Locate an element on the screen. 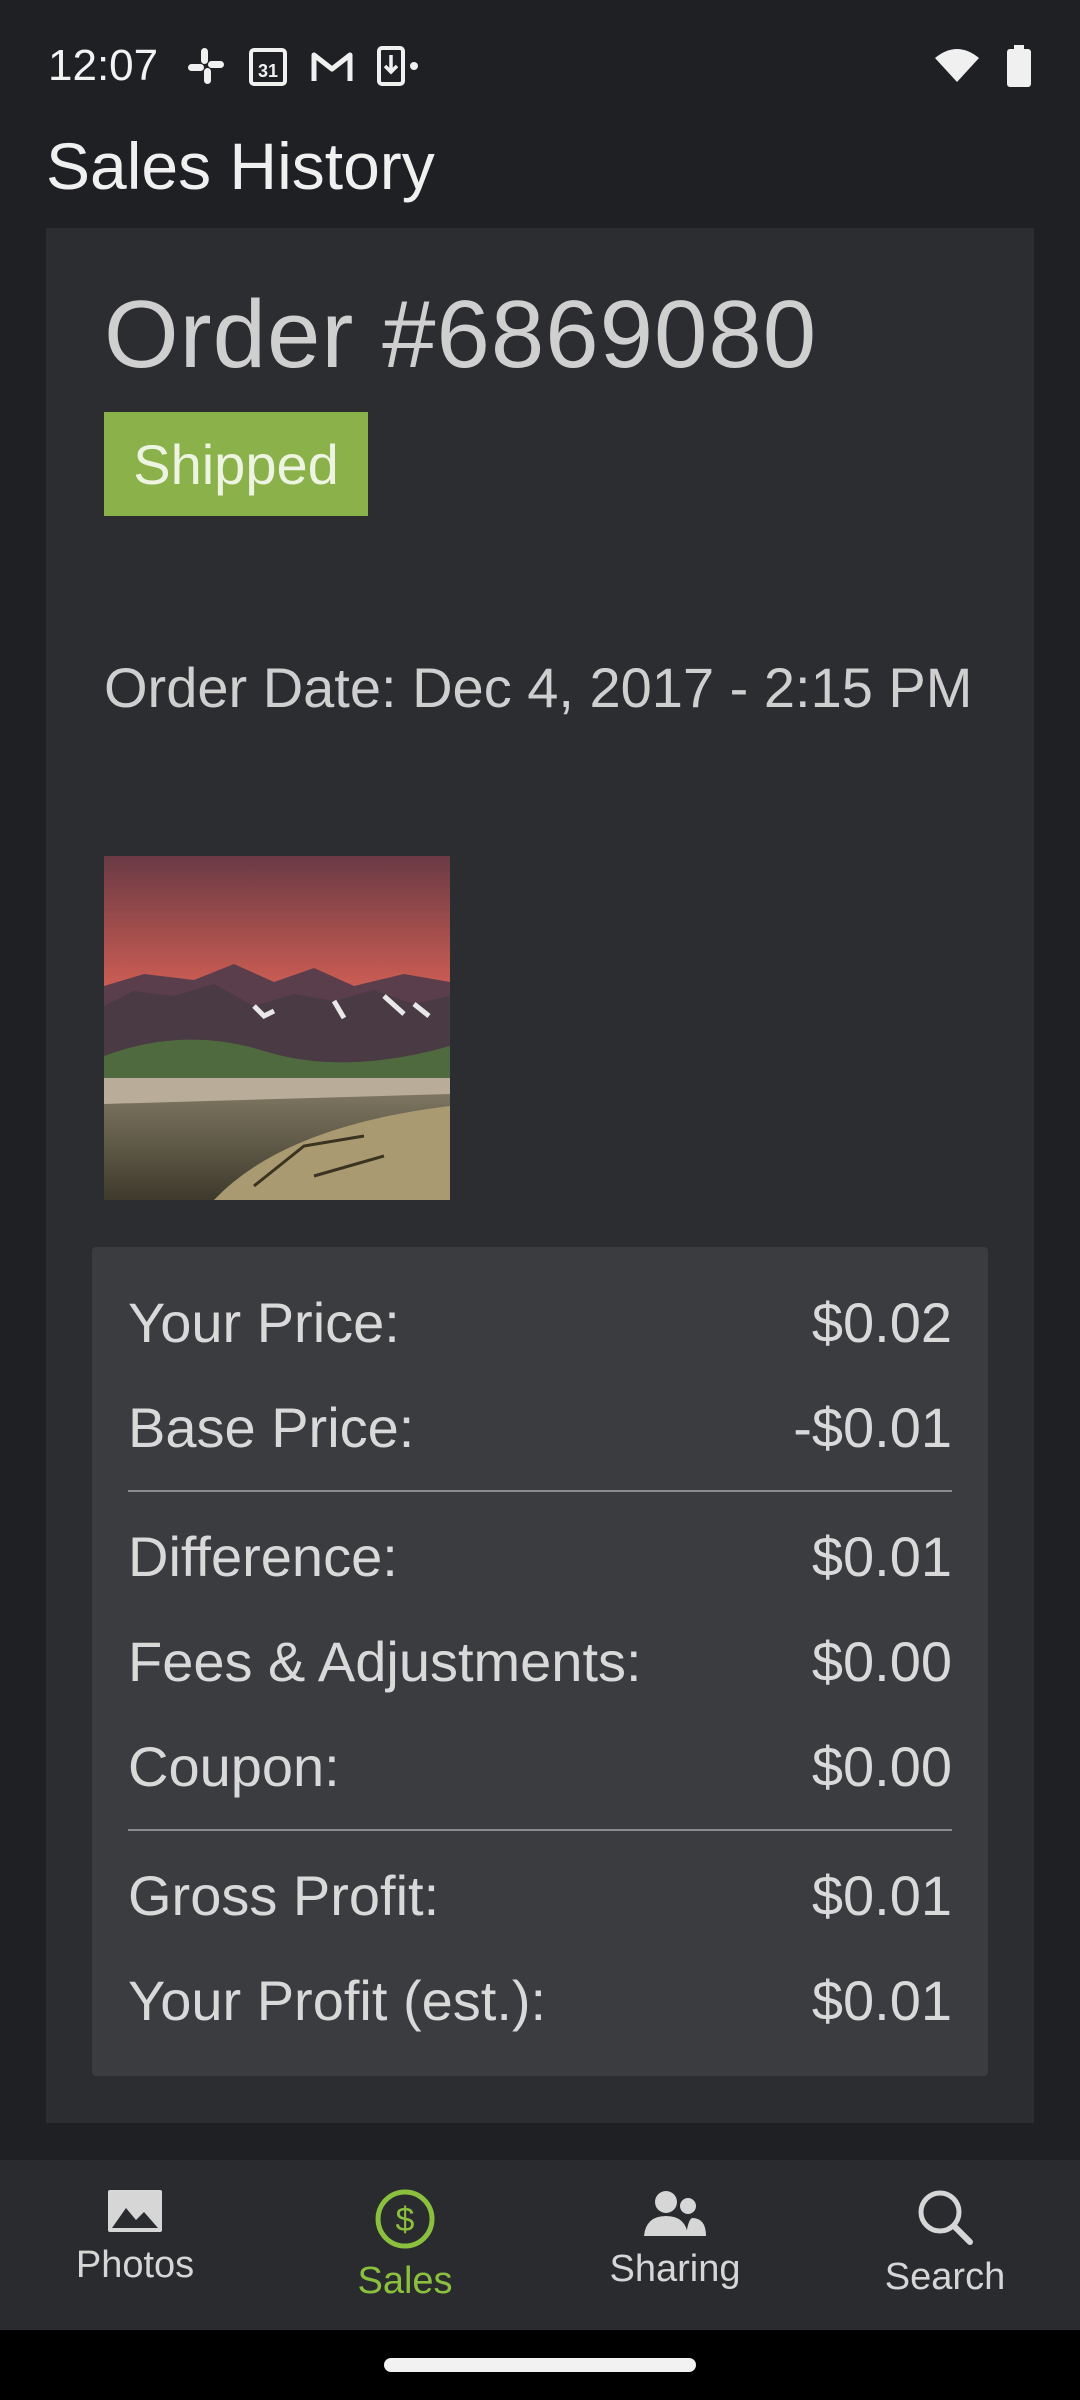 The image size is (1080, 2400). price-label: Base Price: is located at coordinates (271, 1427).